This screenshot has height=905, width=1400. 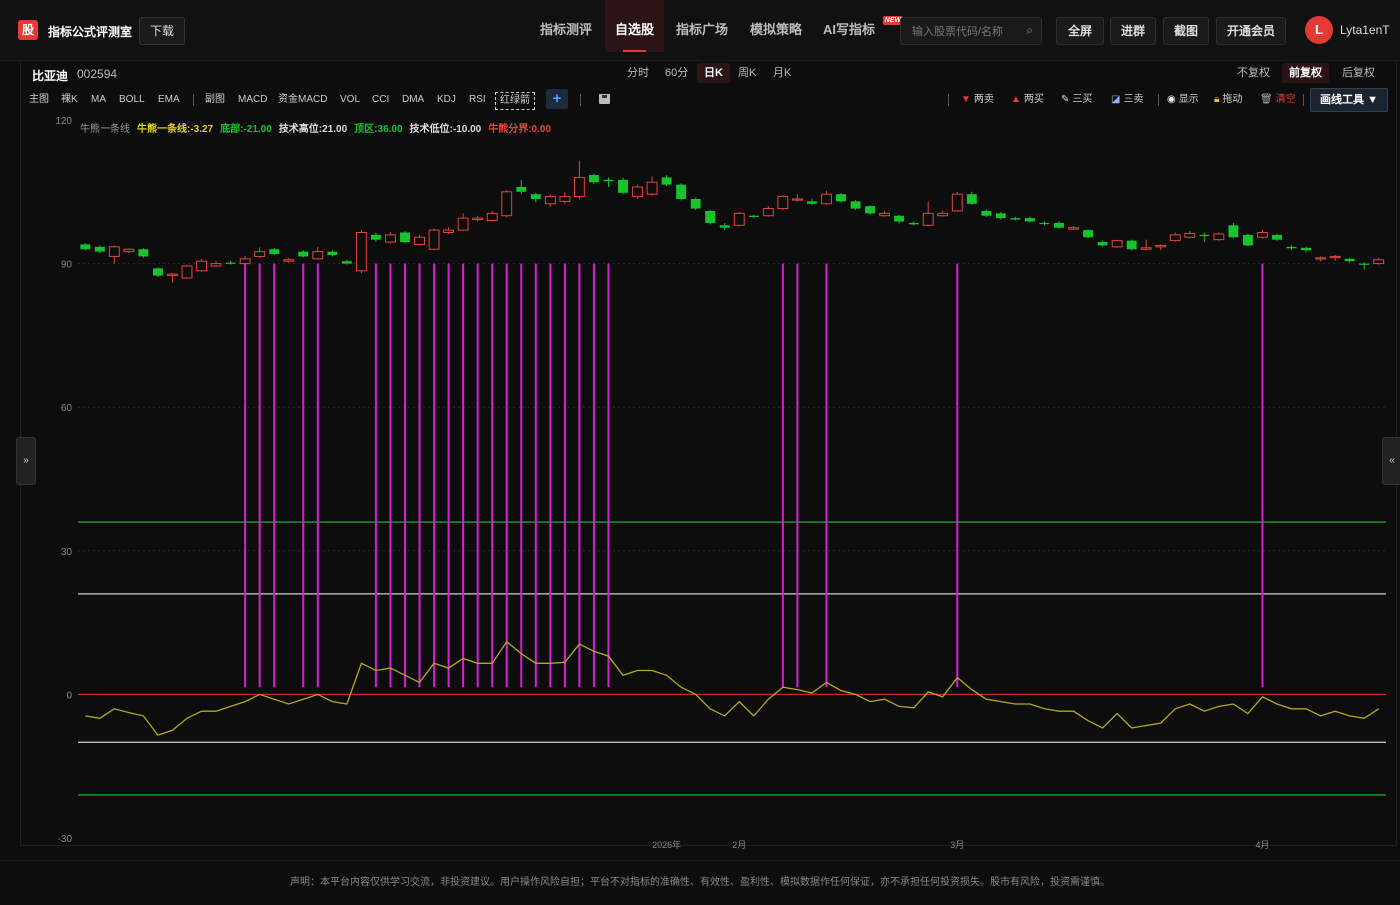 What do you see at coordinates (26, 461) in the screenshot?
I see `collapse-left-button: »` at bounding box center [26, 461].